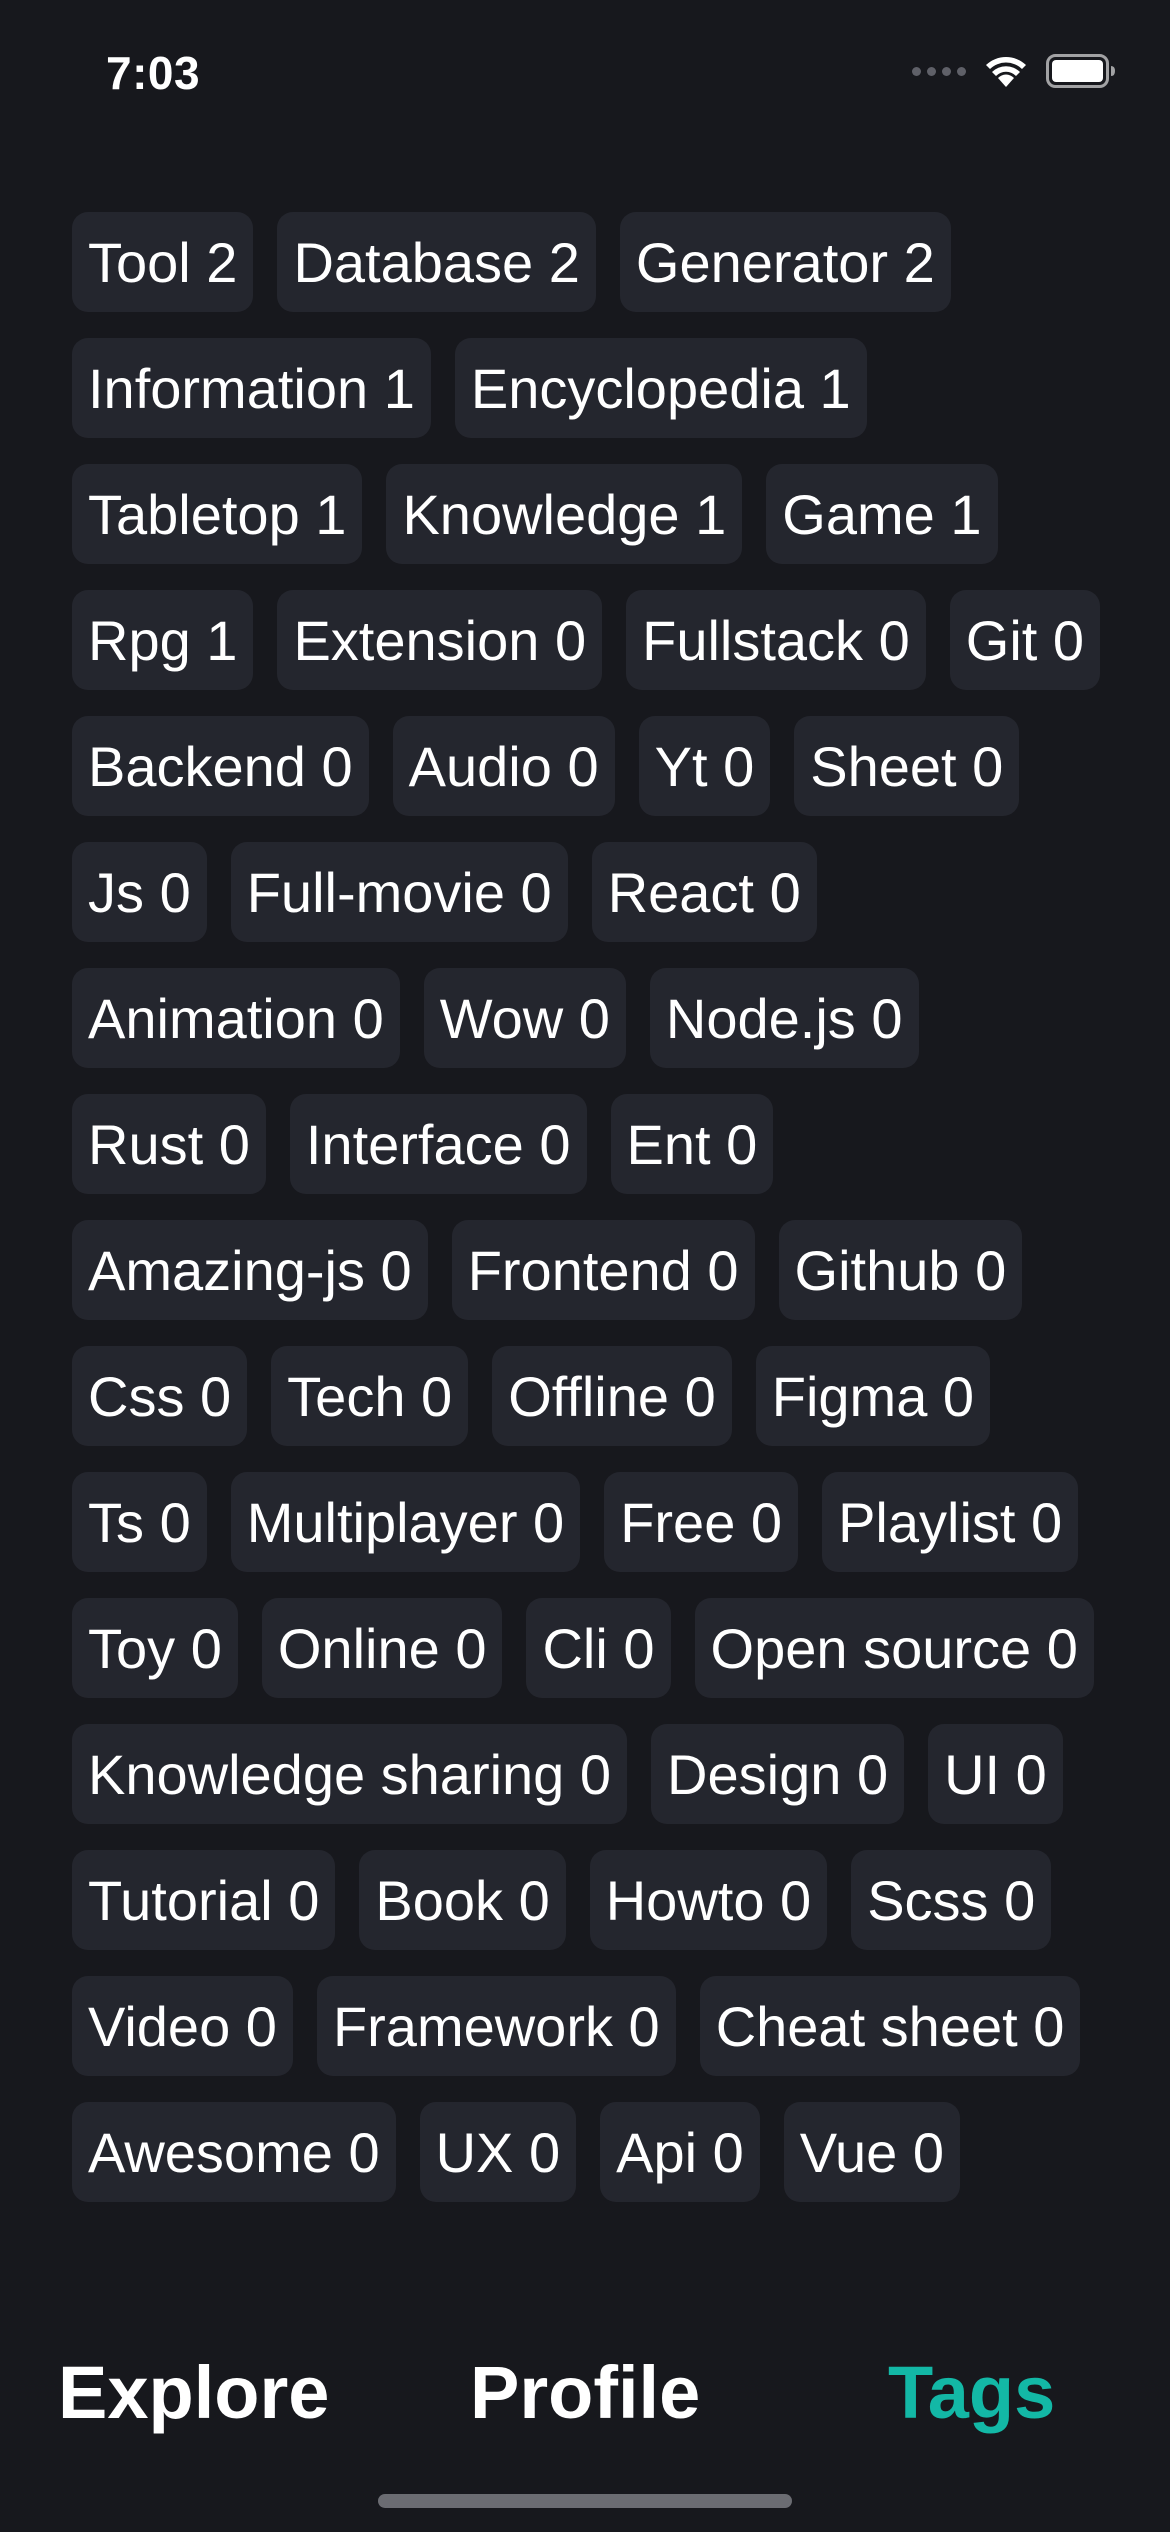  I want to click on tag-chip: Encyclopedia 1, so click(660, 388).